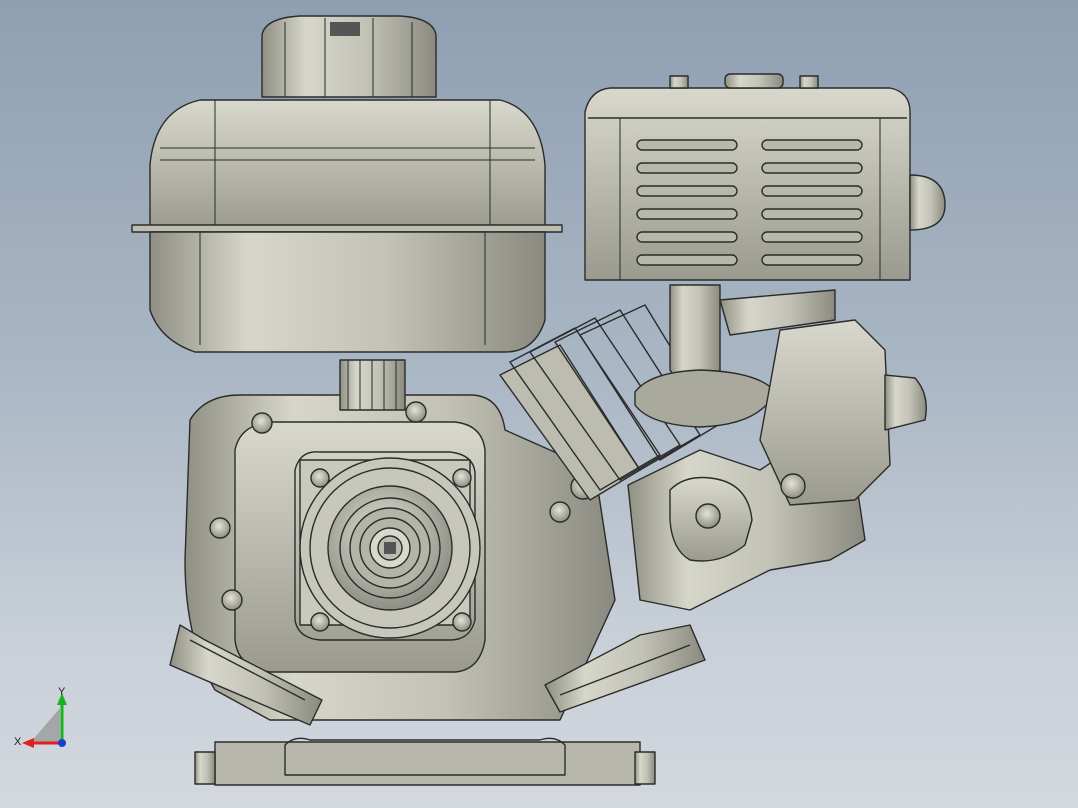 This screenshot has width=1078, height=808. What do you see at coordinates (62, 692) in the screenshot?
I see `y-axis-label: Y` at bounding box center [62, 692].